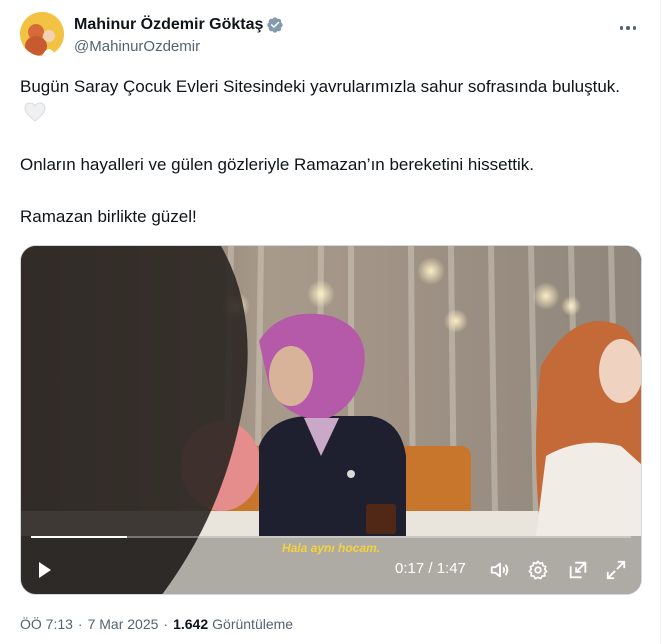 Image resolution: width=669 pixels, height=644 pixels. What do you see at coordinates (538, 570) in the screenshot?
I see `settings-icon` at bounding box center [538, 570].